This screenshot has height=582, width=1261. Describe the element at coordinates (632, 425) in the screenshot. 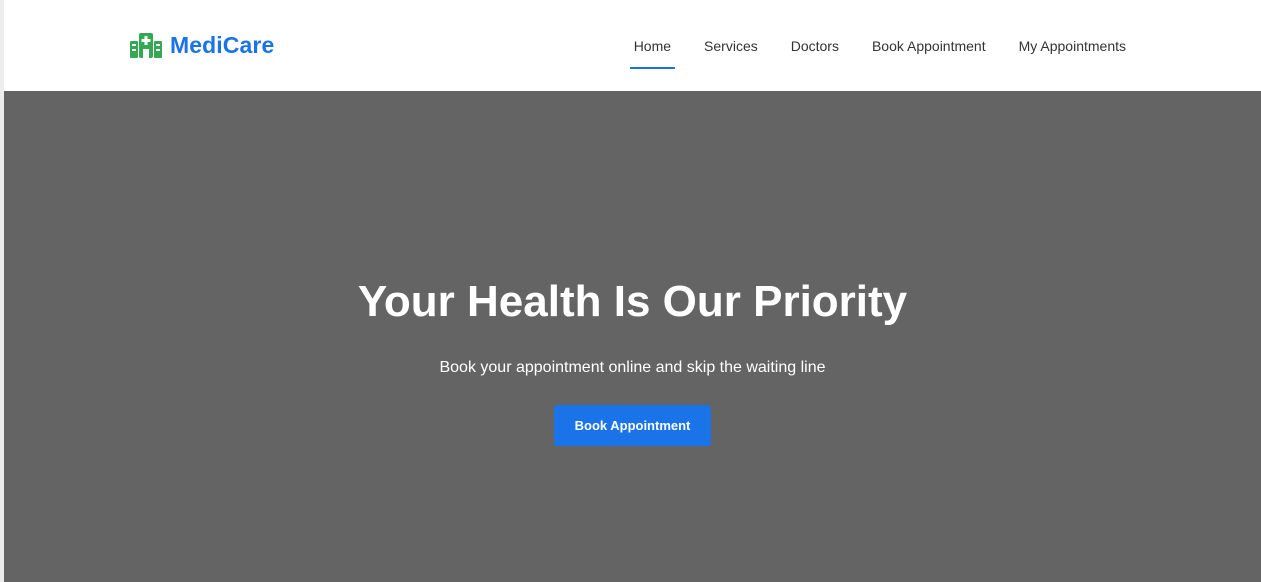

I see `book-appointment-button: Book Appointment` at that location.